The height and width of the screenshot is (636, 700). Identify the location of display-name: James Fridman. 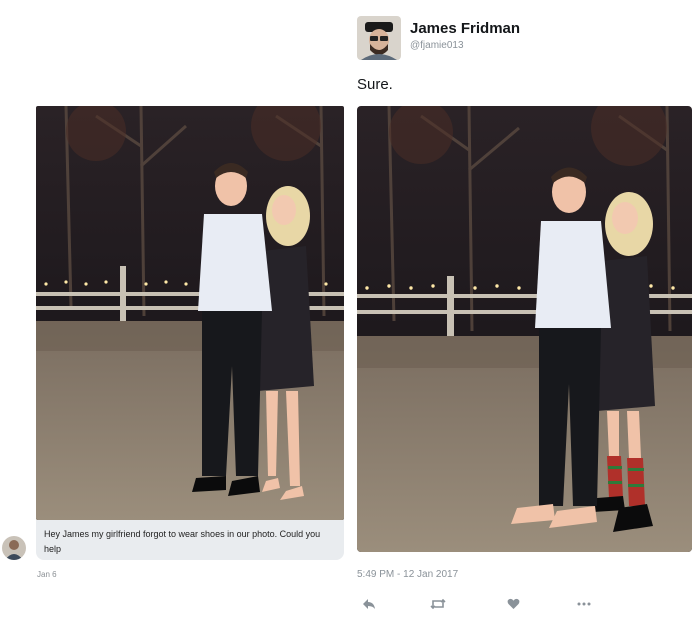
(465, 28).